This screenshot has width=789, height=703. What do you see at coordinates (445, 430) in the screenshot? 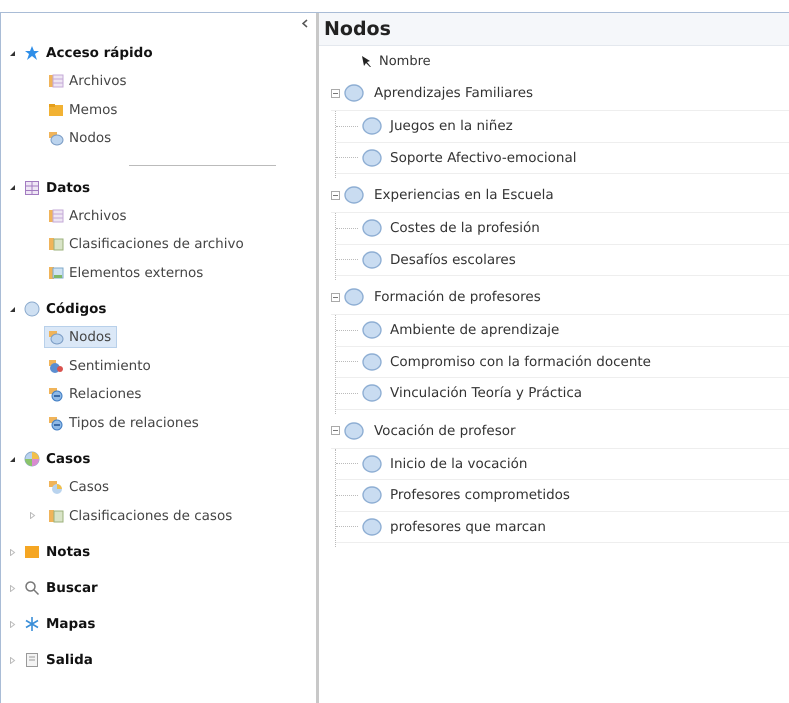
I see `node-row: Vocación de profesor` at bounding box center [445, 430].